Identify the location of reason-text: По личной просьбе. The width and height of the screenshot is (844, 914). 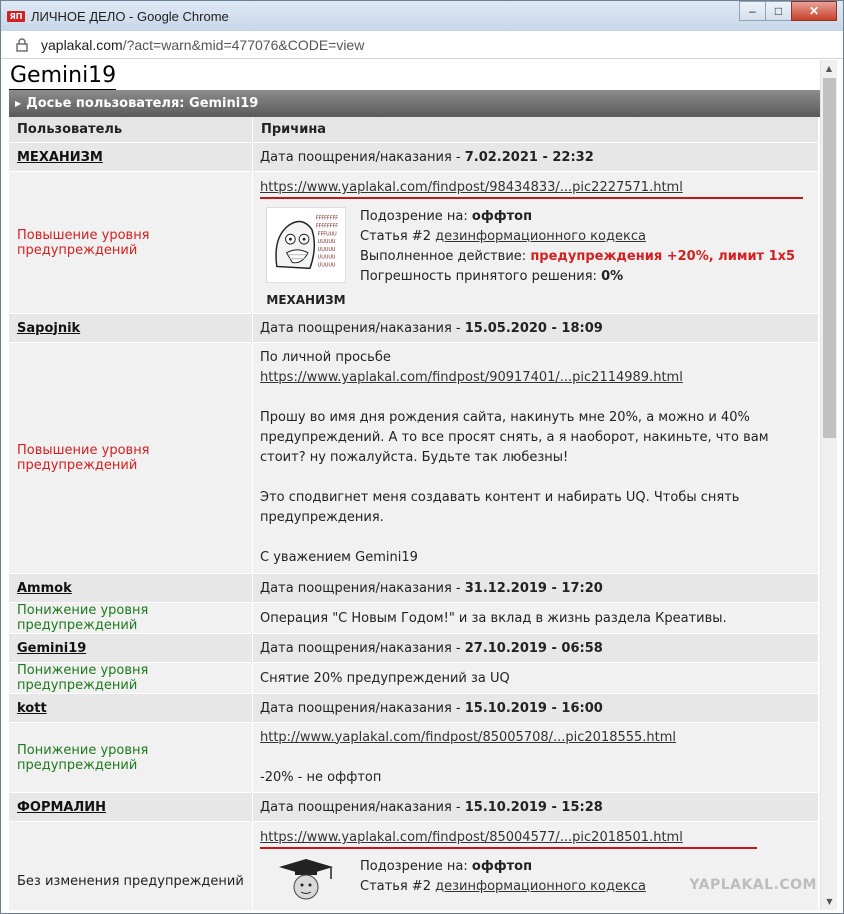
(325, 357).